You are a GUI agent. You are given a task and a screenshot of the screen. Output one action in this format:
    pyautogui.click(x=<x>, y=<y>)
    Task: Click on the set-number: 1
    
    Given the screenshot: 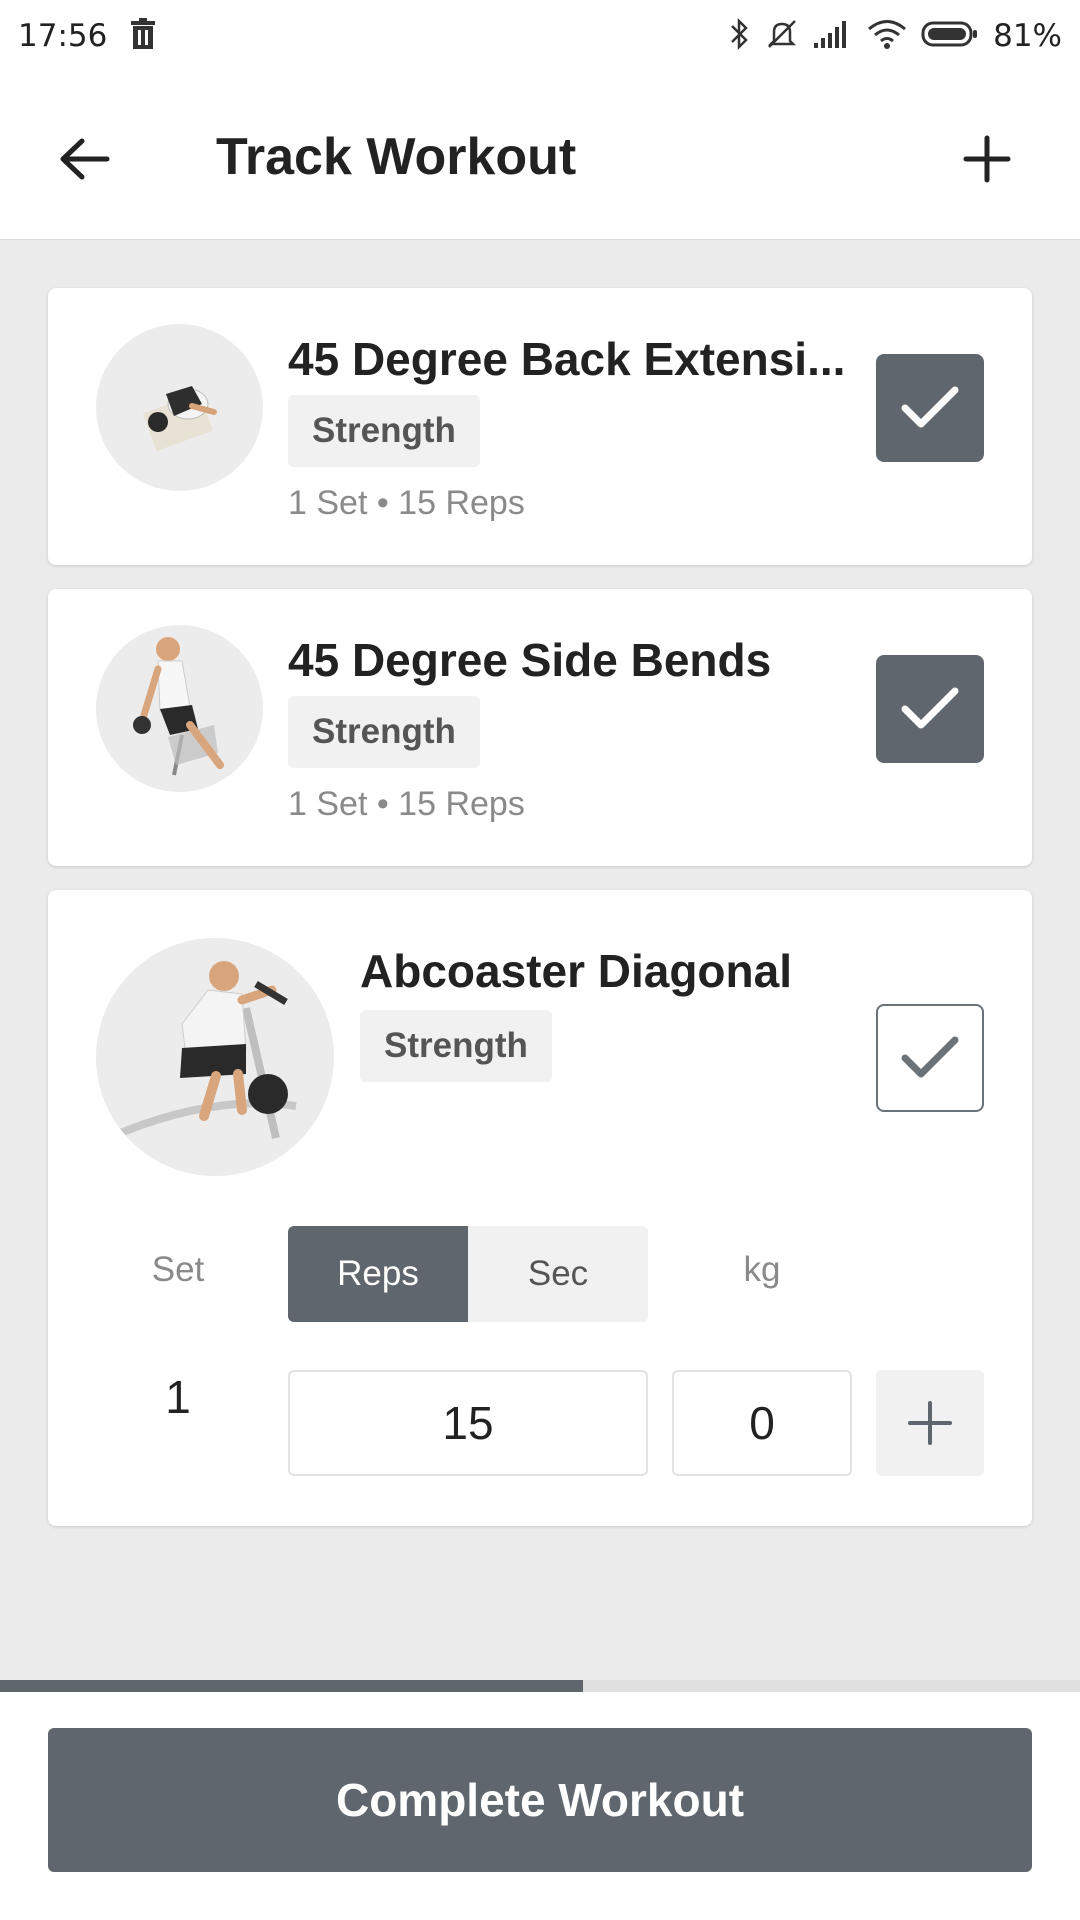 What is the action you would take?
    pyautogui.click(x=178, y=1397)
    